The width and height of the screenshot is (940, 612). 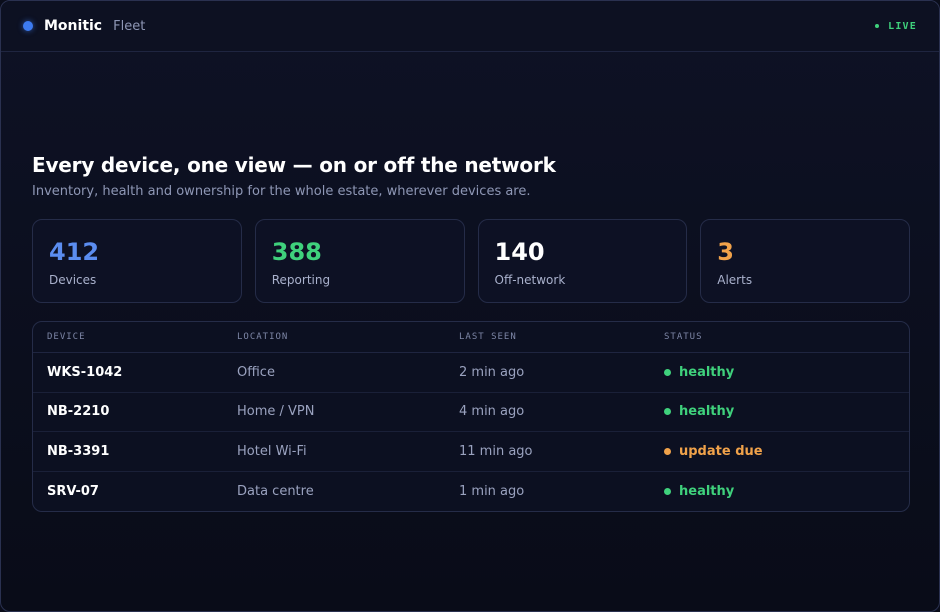 I want to click on device-last-seen: 1 min ago, so click(x=492, y=491).